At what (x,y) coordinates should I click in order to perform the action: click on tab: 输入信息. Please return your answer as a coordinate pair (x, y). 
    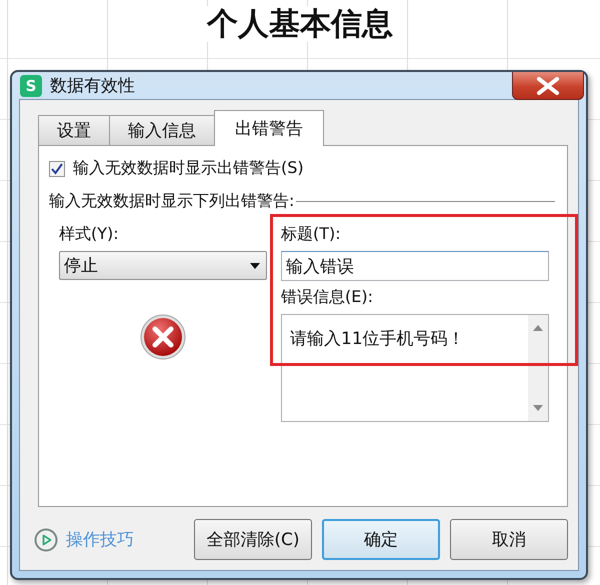
    Looking at the image, I should click on (162, 130).